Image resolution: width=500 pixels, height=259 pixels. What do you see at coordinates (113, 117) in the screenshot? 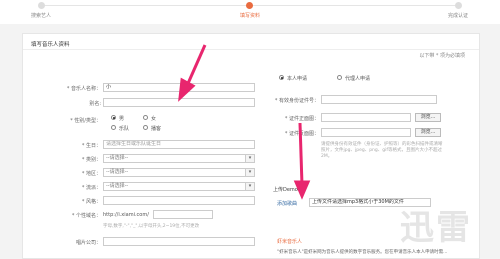
I see `gender-radio-male` at bounding box center [113, 117].